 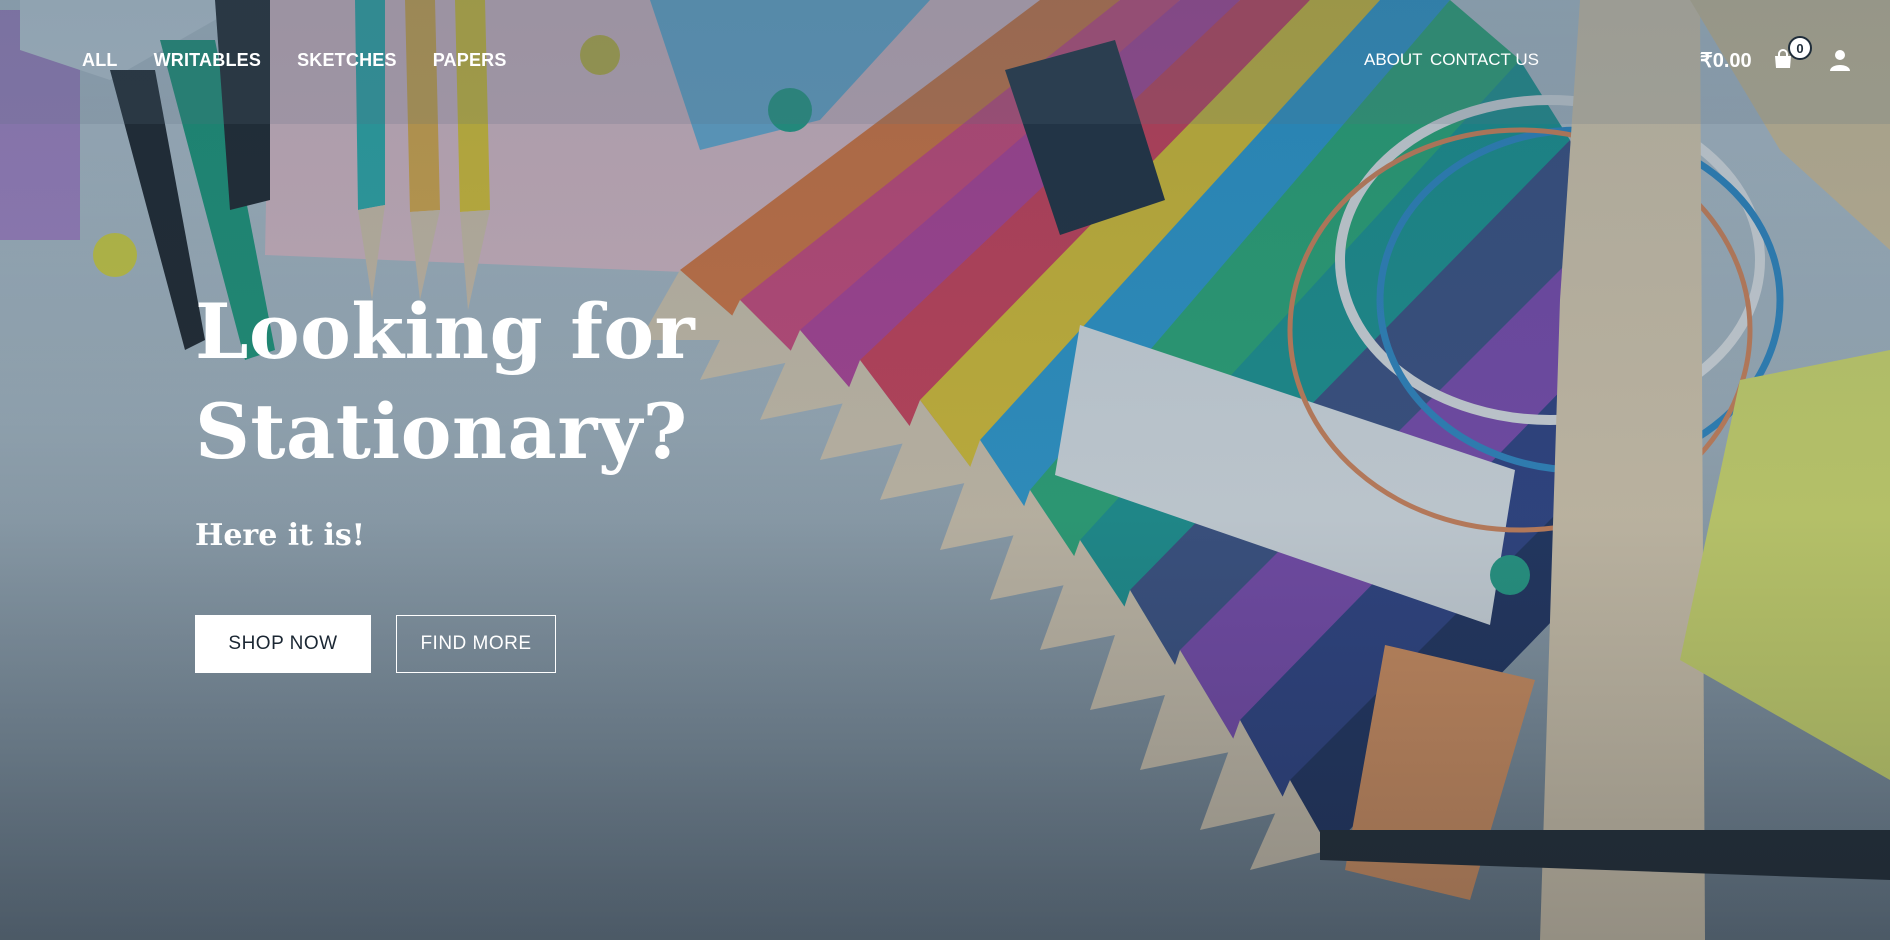 I want to click on shop-now-button: SHOP NOW, so click(x=283, y=644).